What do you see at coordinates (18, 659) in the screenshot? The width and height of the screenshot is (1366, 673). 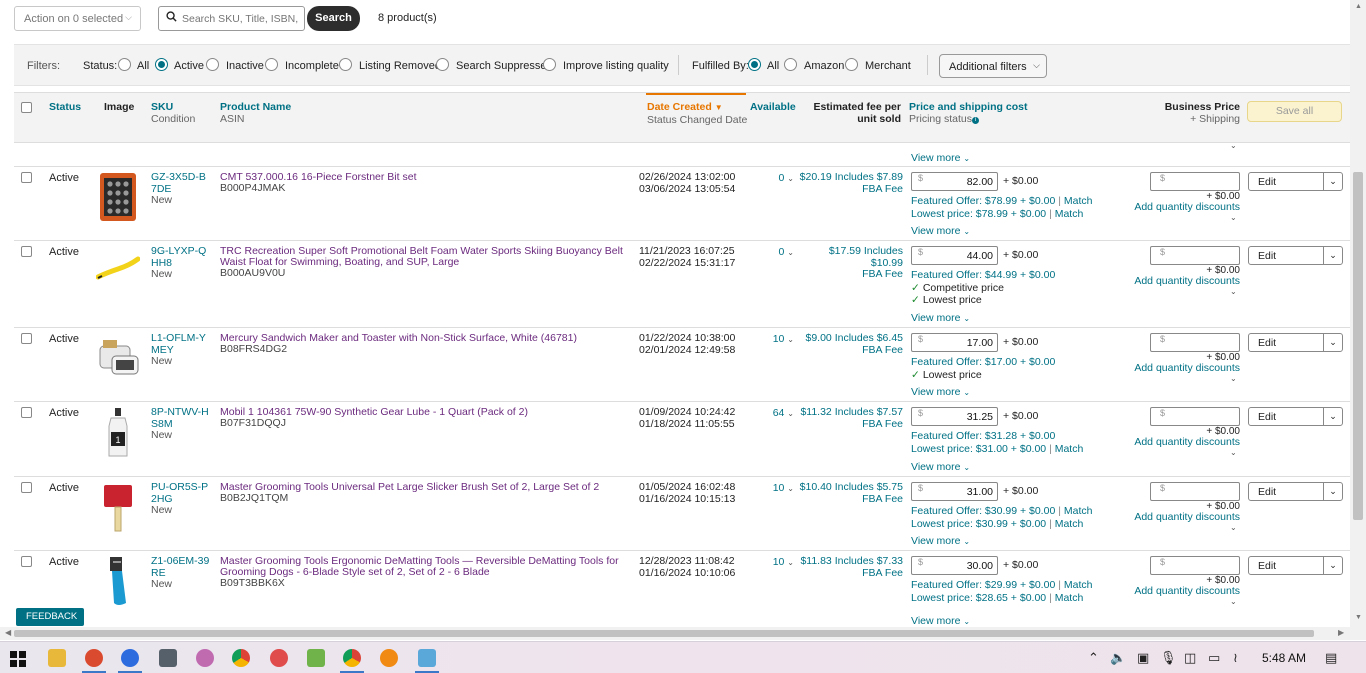 I see `windows-start-icon` at bounding box center [18, 659].